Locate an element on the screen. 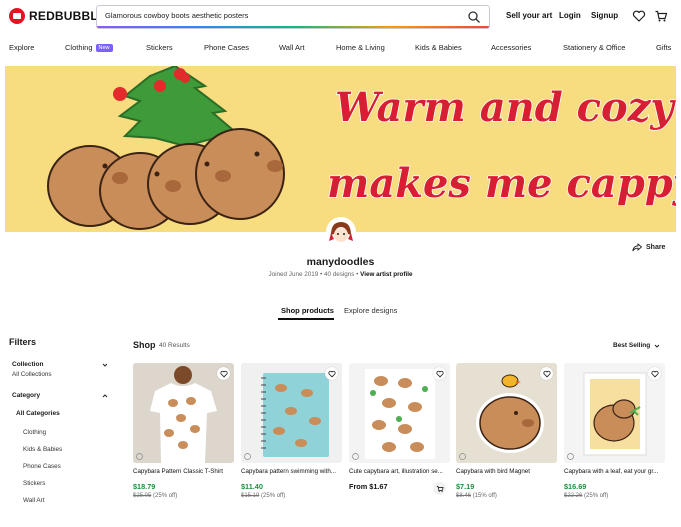  sell-your-art-link: Sell your art is located at coordinates (529, 15).